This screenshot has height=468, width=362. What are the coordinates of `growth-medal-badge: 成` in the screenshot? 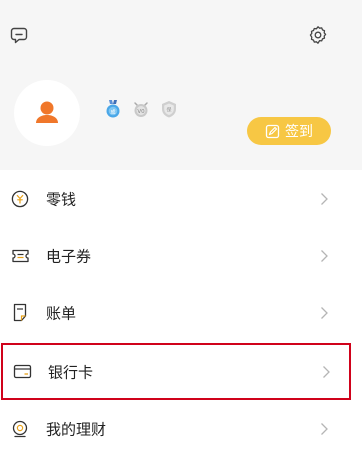 It's located at (113, 109).